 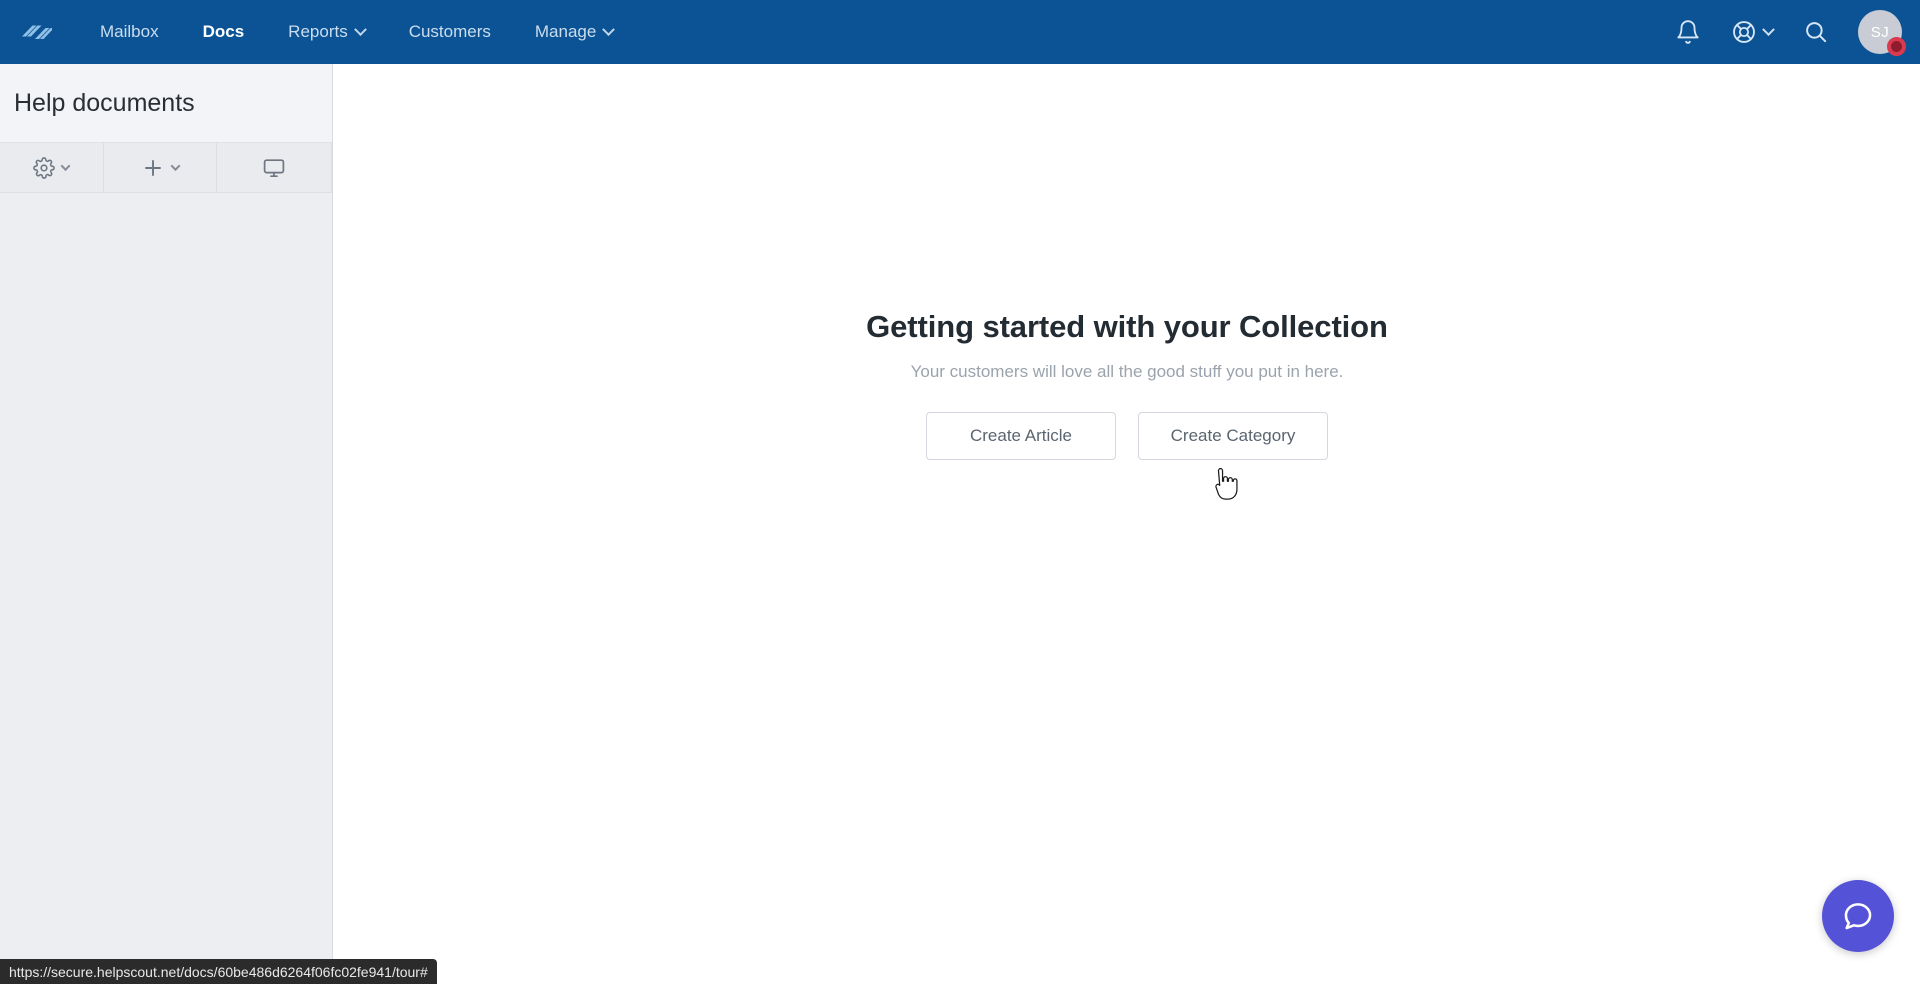 What do you see at coordinates (153, 167) in the screenshot?
I see `plus-icon` at bounding box center [153, 167].